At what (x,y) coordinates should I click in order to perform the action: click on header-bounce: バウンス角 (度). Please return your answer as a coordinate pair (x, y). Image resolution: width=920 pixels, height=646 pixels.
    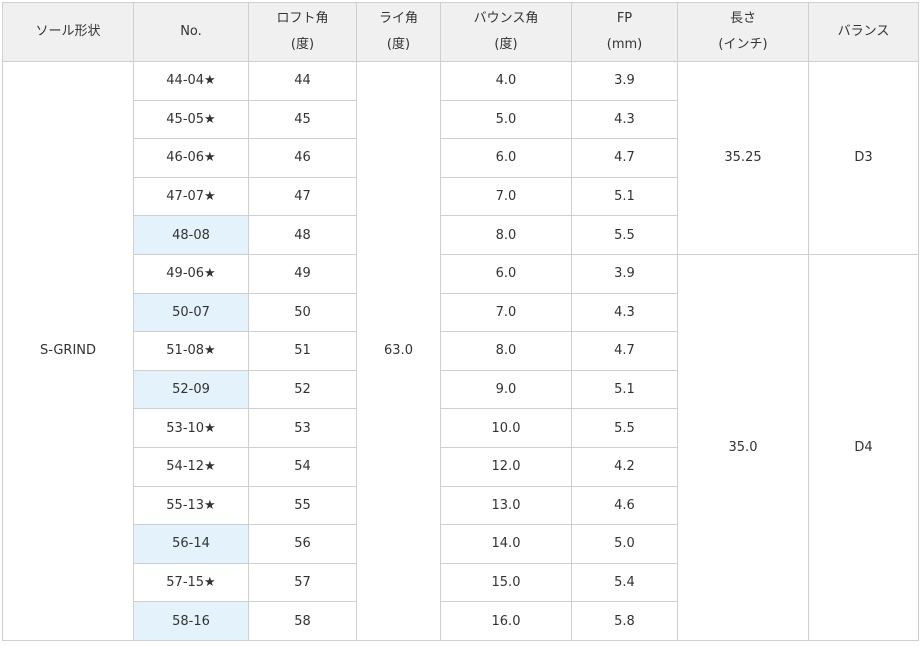
    Looking at the image, I should click on (506, 32).